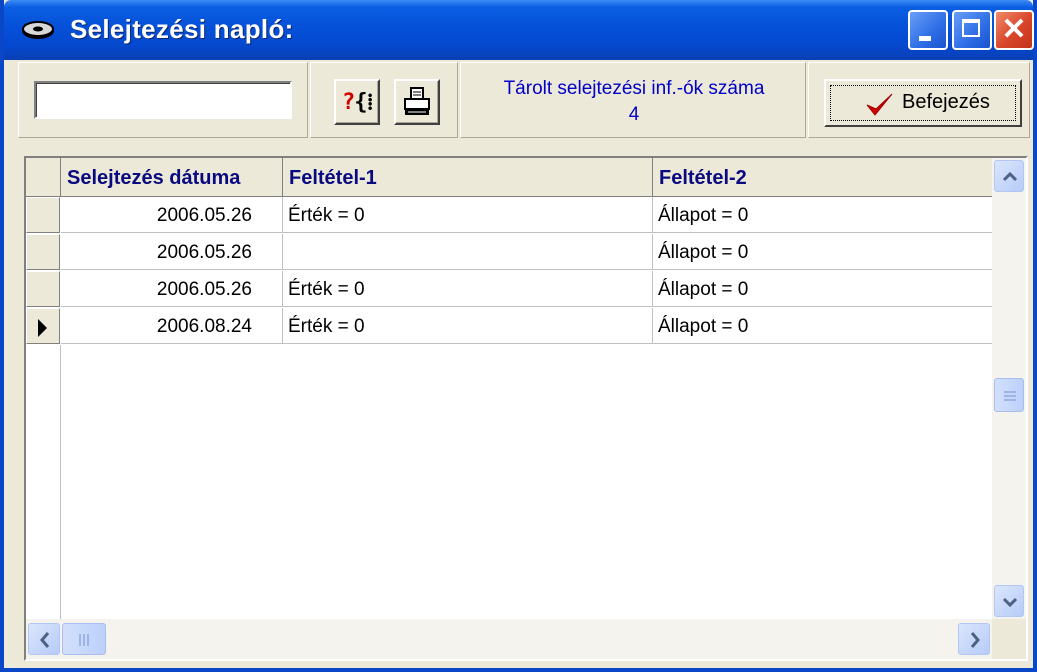  What do you see at coordinates (634, 88) in the screenshot?
I see `record-count-label: Tárolt selejtezési inf.-ók száma` at bounding box center [634, 88].